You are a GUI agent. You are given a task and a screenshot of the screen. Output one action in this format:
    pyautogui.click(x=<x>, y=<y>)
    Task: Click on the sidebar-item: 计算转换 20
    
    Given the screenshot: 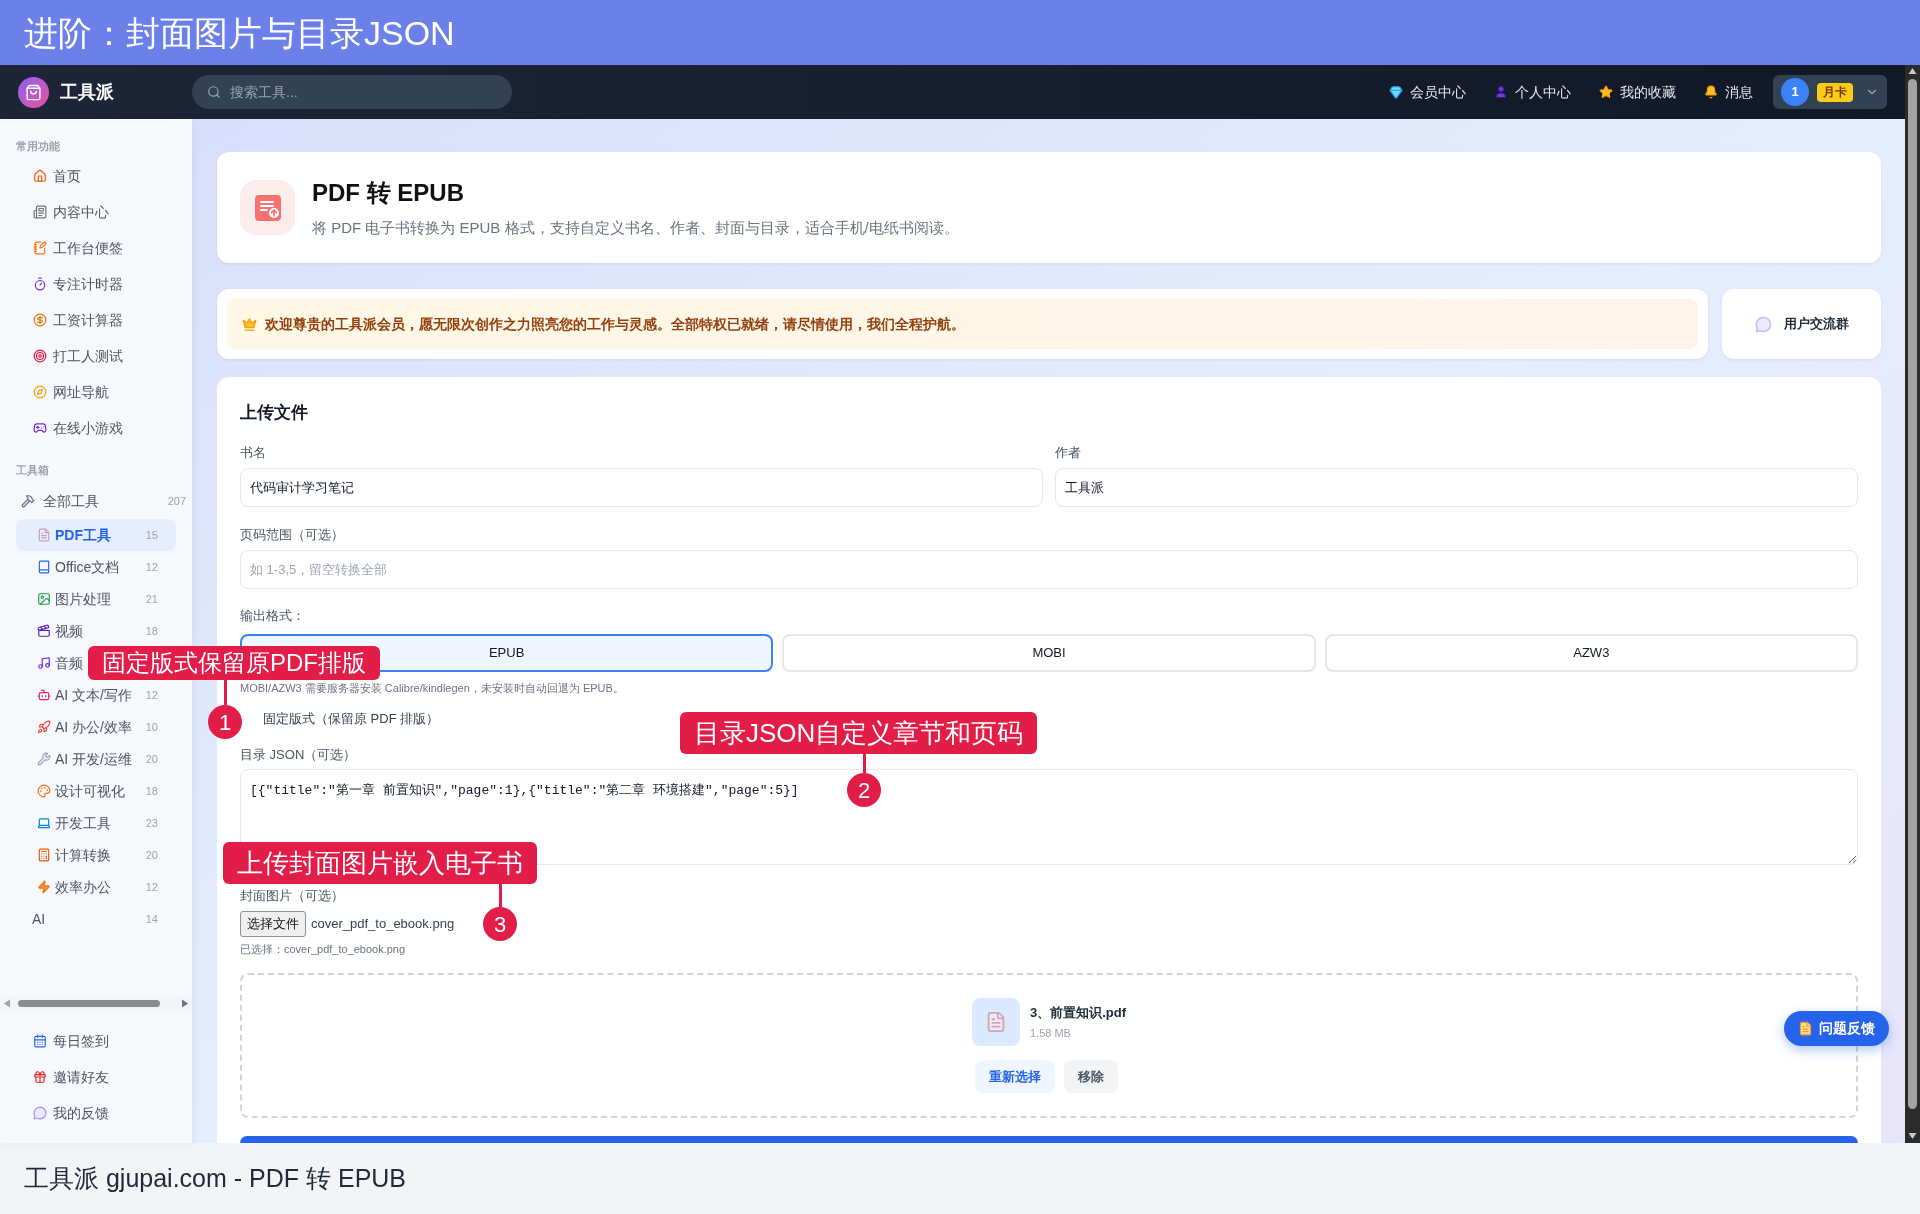 What is the action you would take?
    pyautogui.click(x=96, y=855)
    